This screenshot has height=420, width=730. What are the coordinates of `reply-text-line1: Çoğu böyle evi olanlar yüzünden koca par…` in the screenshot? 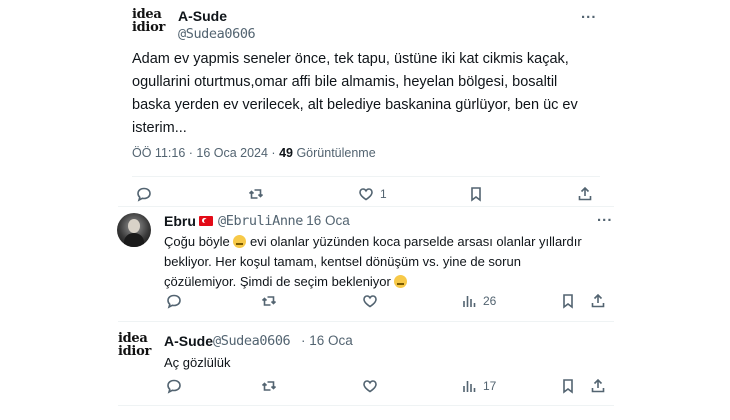 It's located at (373, 241).